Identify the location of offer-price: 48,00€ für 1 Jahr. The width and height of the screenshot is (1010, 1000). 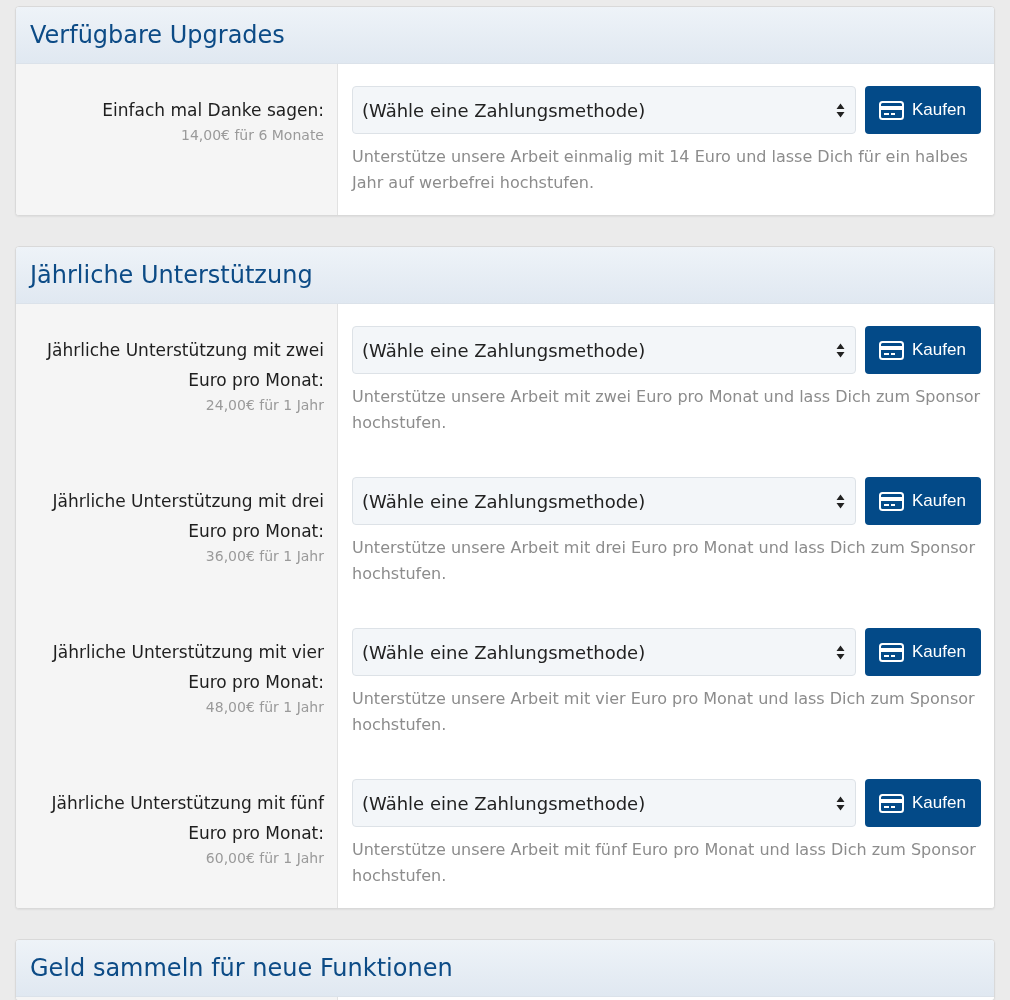
(264, 707).